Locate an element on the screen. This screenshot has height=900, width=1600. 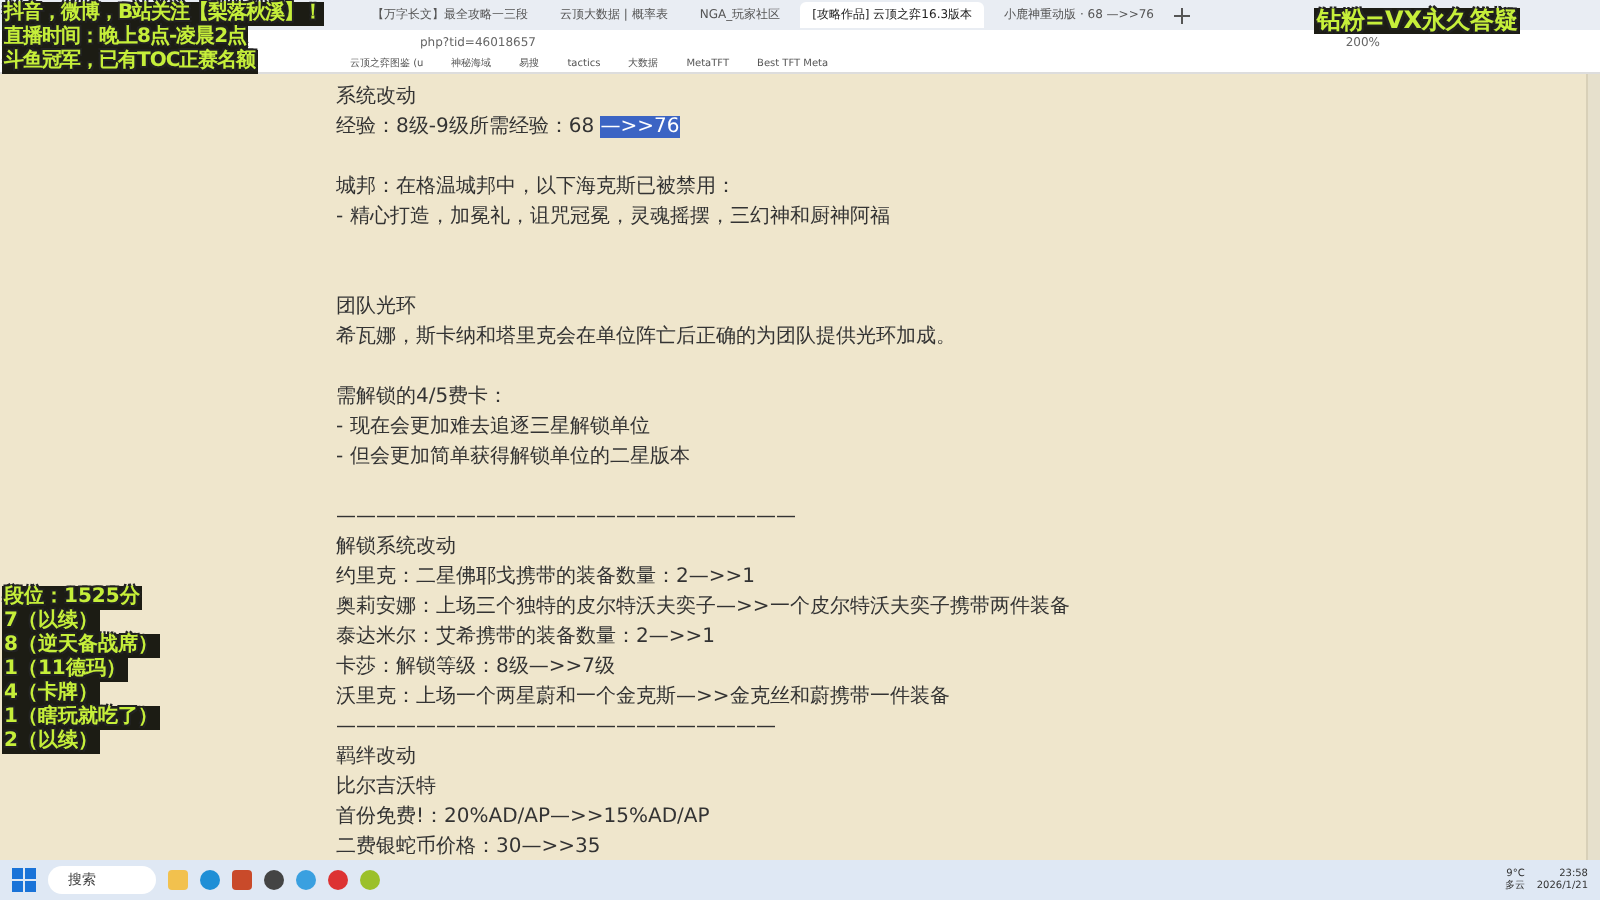
rank-overlay-text: 段位：1525分 is located at coordinates (72, 598).